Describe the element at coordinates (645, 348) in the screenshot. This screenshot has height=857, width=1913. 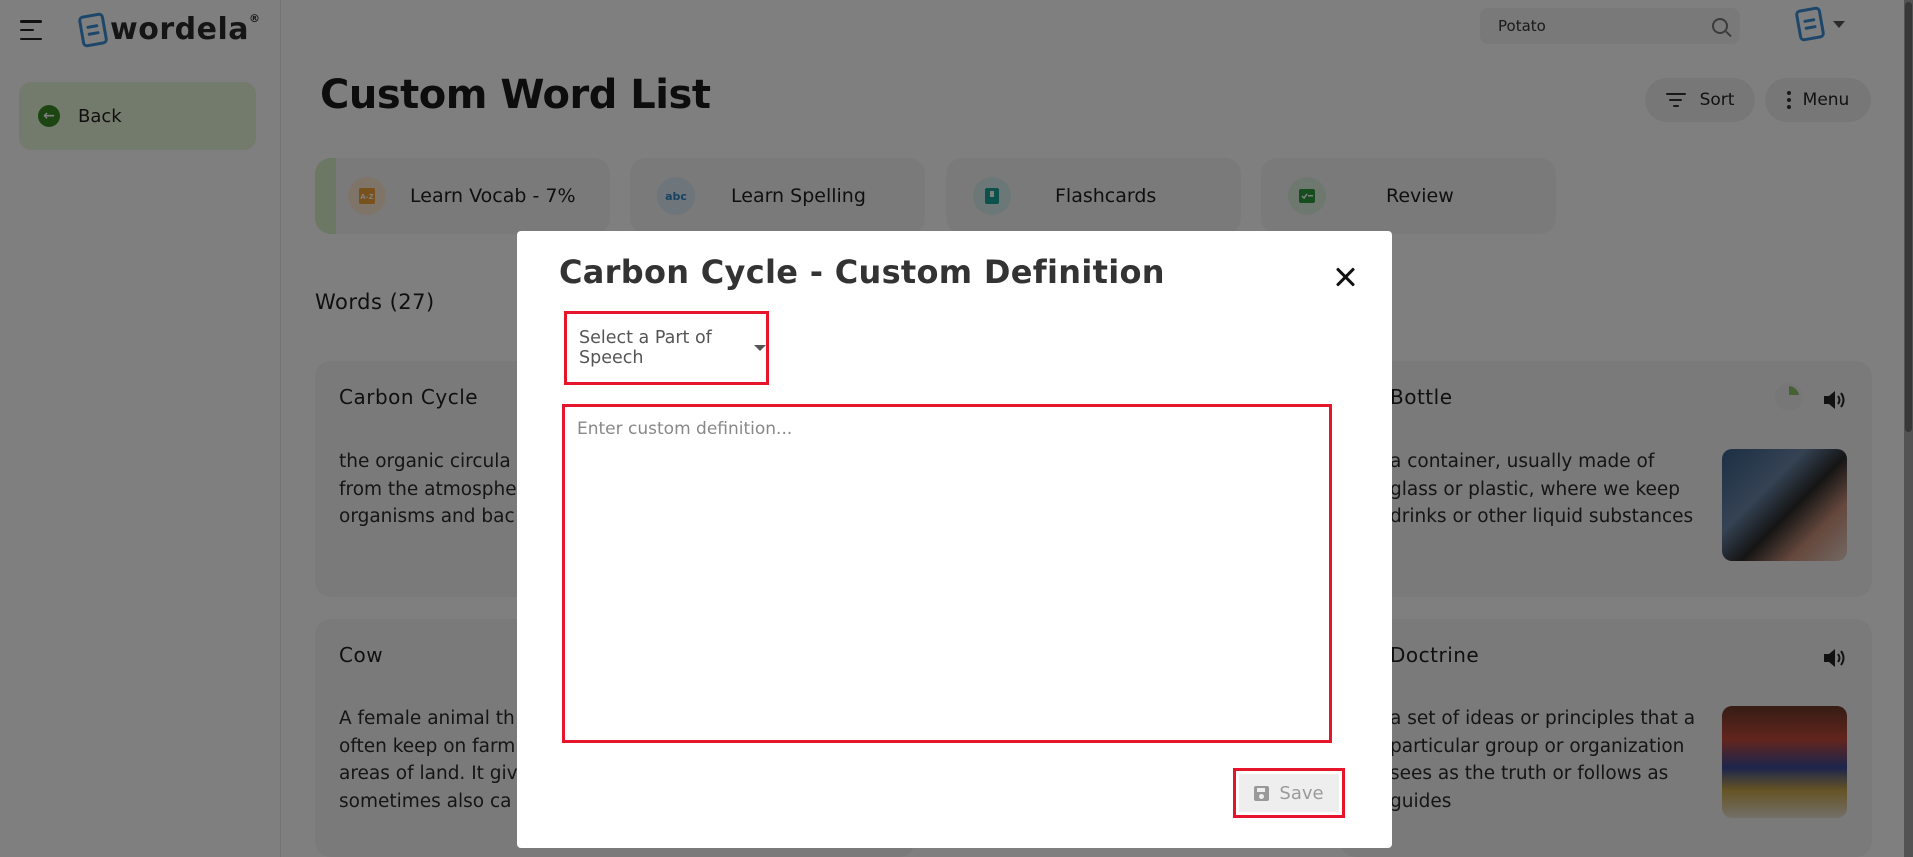
I see `part-of-speech-label: Select a Part of Speech` at that location.